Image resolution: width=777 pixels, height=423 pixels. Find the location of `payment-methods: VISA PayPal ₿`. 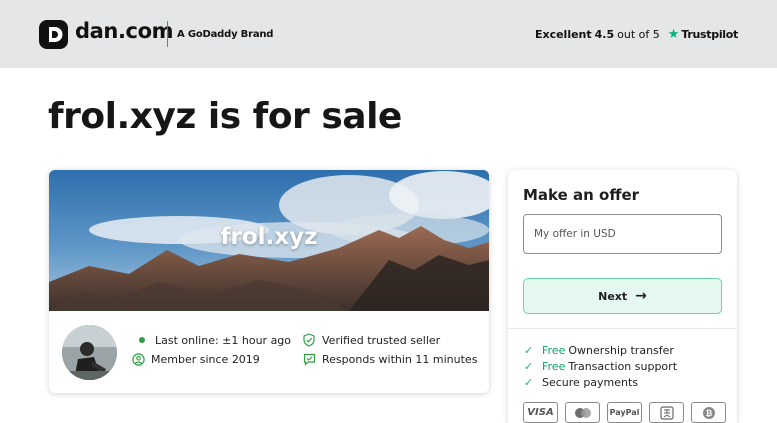

payment-methods: VISA PayPal ₿ is located at coordinates (628, 412).